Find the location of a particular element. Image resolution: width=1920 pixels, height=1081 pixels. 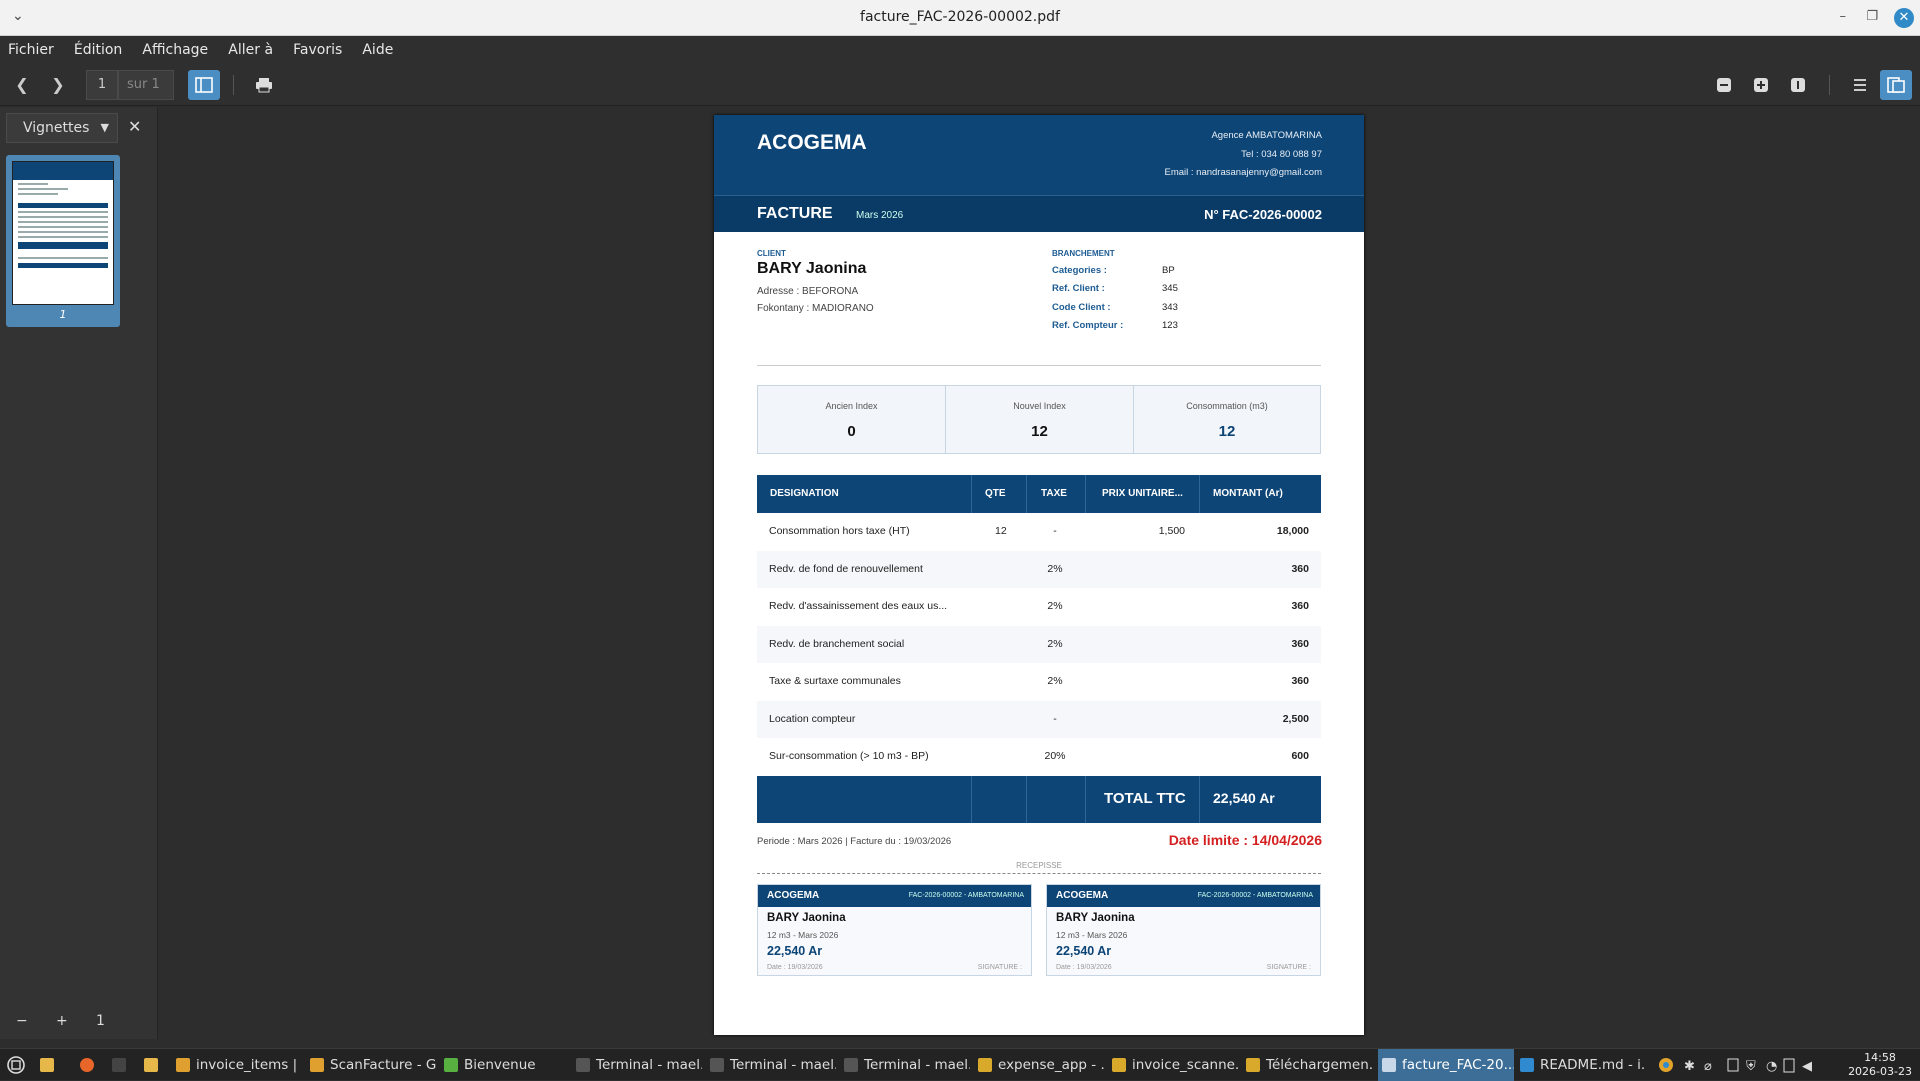

client-address: Adresse : BEFORONA is located at coordinates (808, 291).